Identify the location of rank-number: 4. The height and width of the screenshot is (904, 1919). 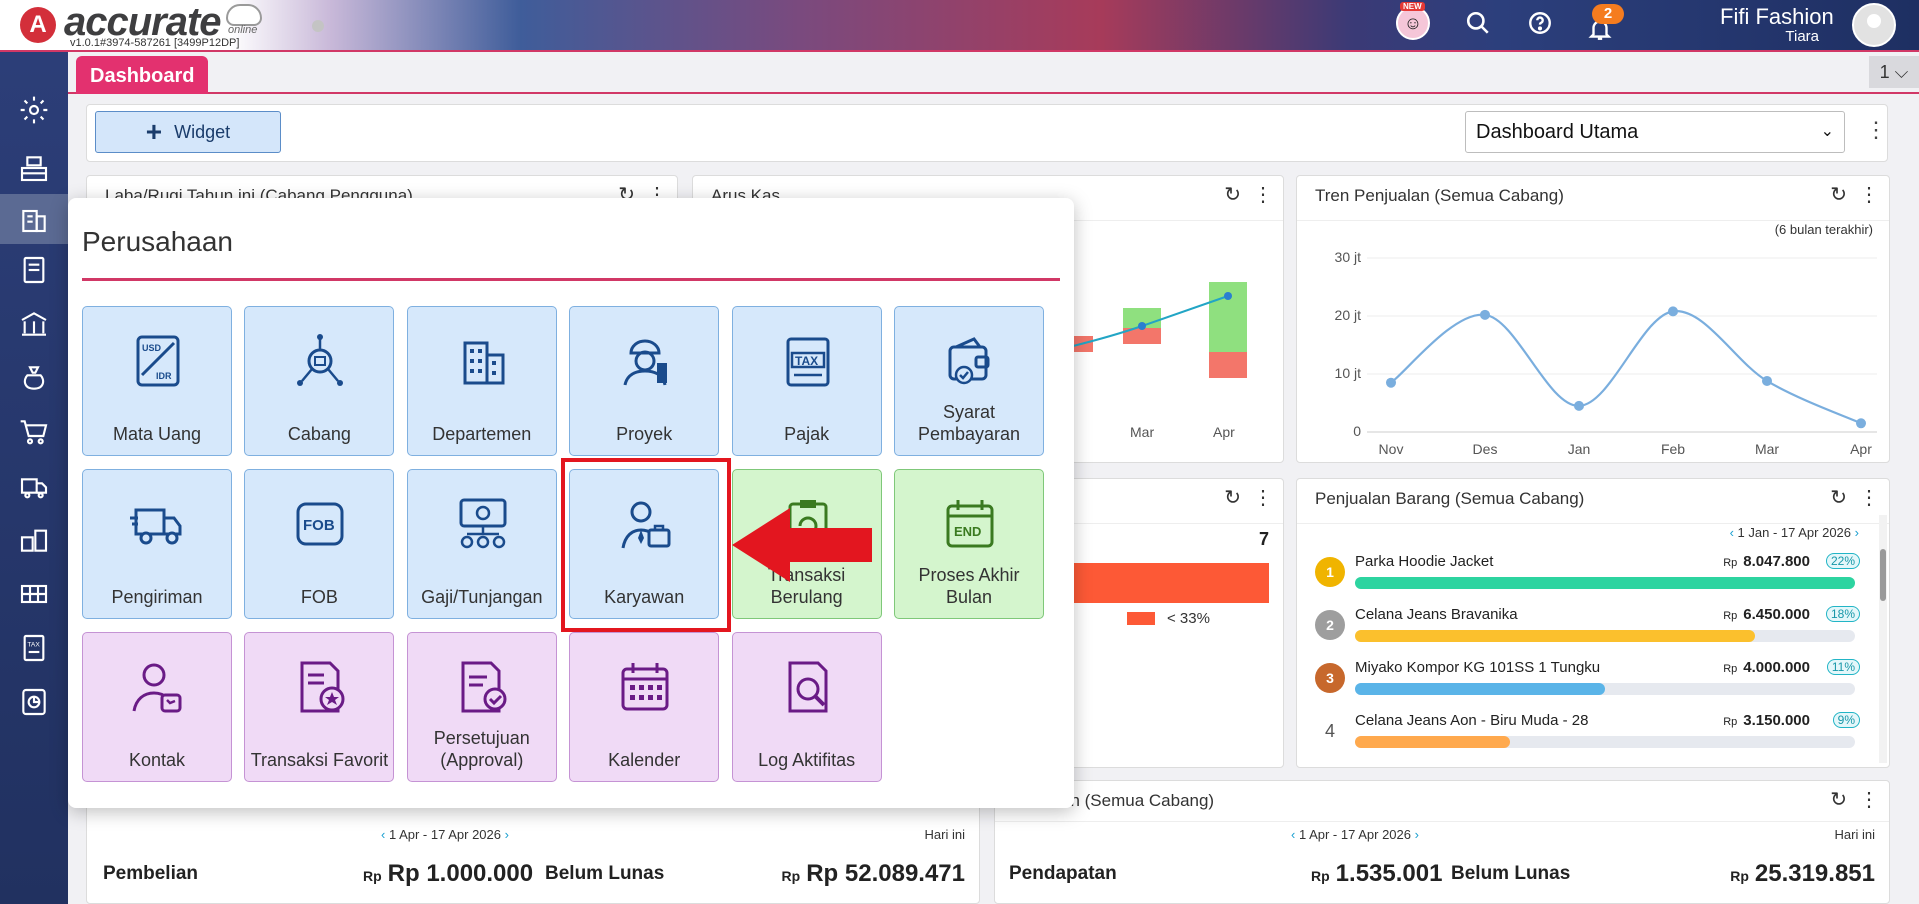
(1329, 731).